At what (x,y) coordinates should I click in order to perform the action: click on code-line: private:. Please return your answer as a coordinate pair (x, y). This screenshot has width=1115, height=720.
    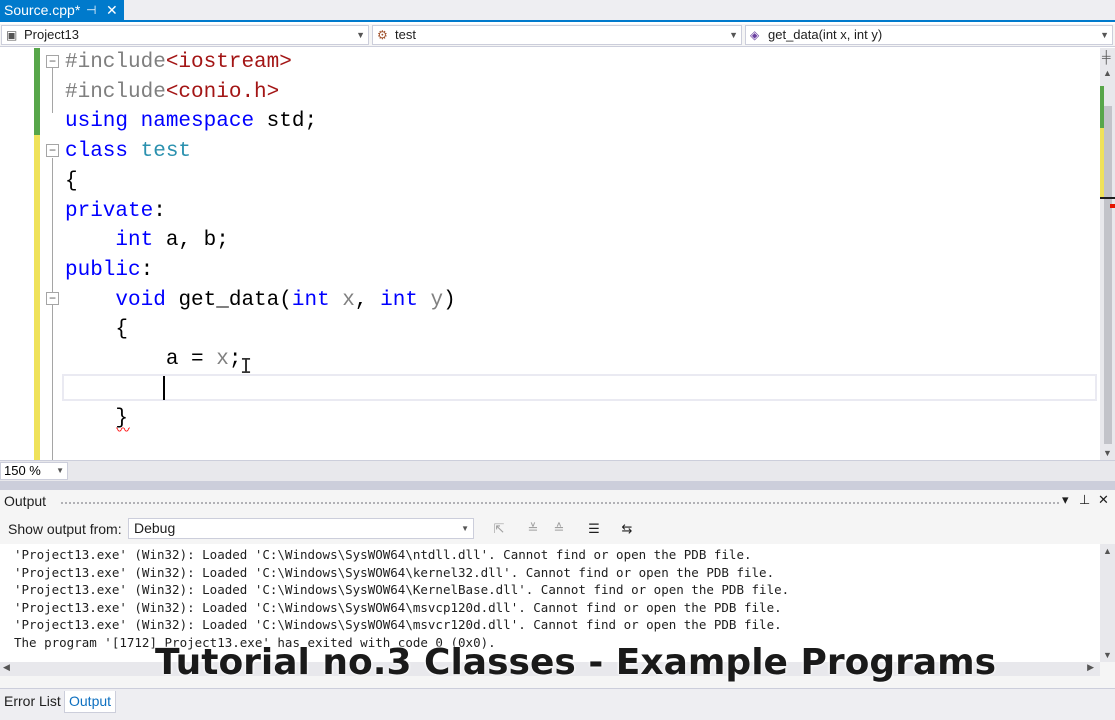
    Looking at the image, I should click on (115, 212).